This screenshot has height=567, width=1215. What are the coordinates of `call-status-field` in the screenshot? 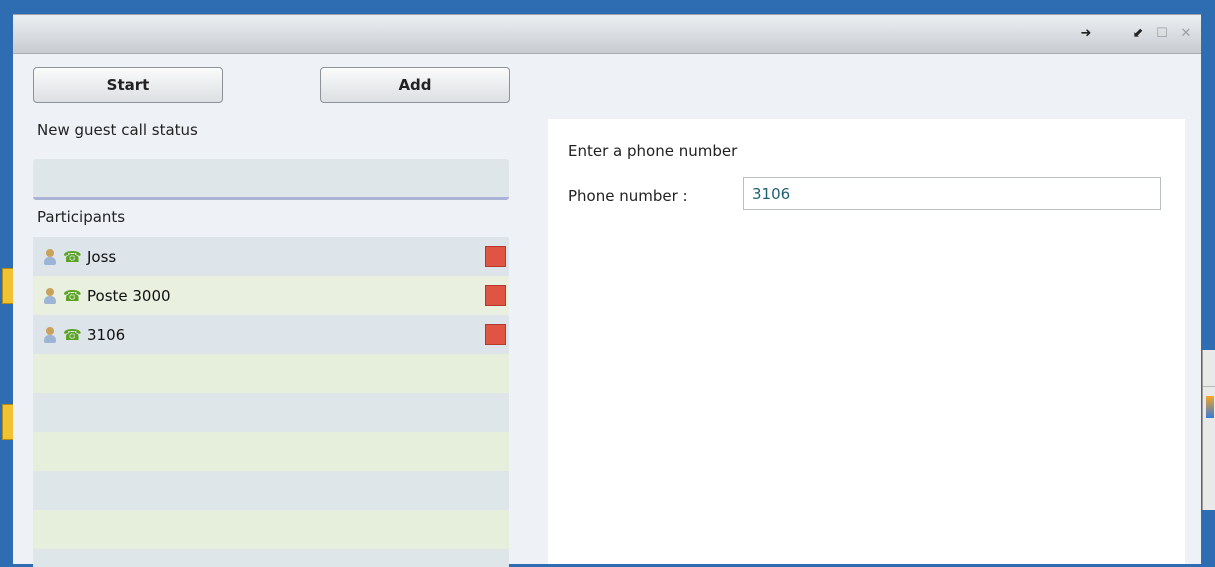 It's located at (271, 179).